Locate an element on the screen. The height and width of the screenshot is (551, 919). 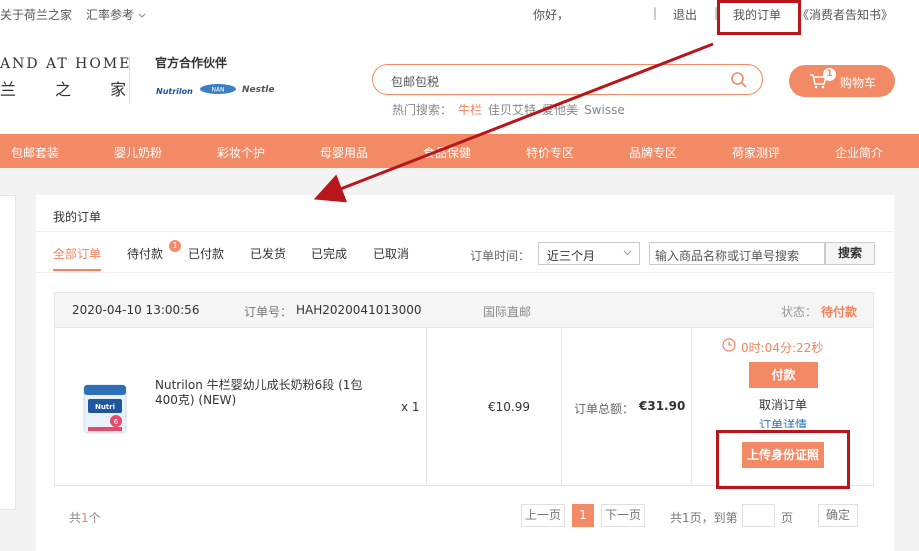
prev-page-button: 上一页 is located at coordinates (543, 515).